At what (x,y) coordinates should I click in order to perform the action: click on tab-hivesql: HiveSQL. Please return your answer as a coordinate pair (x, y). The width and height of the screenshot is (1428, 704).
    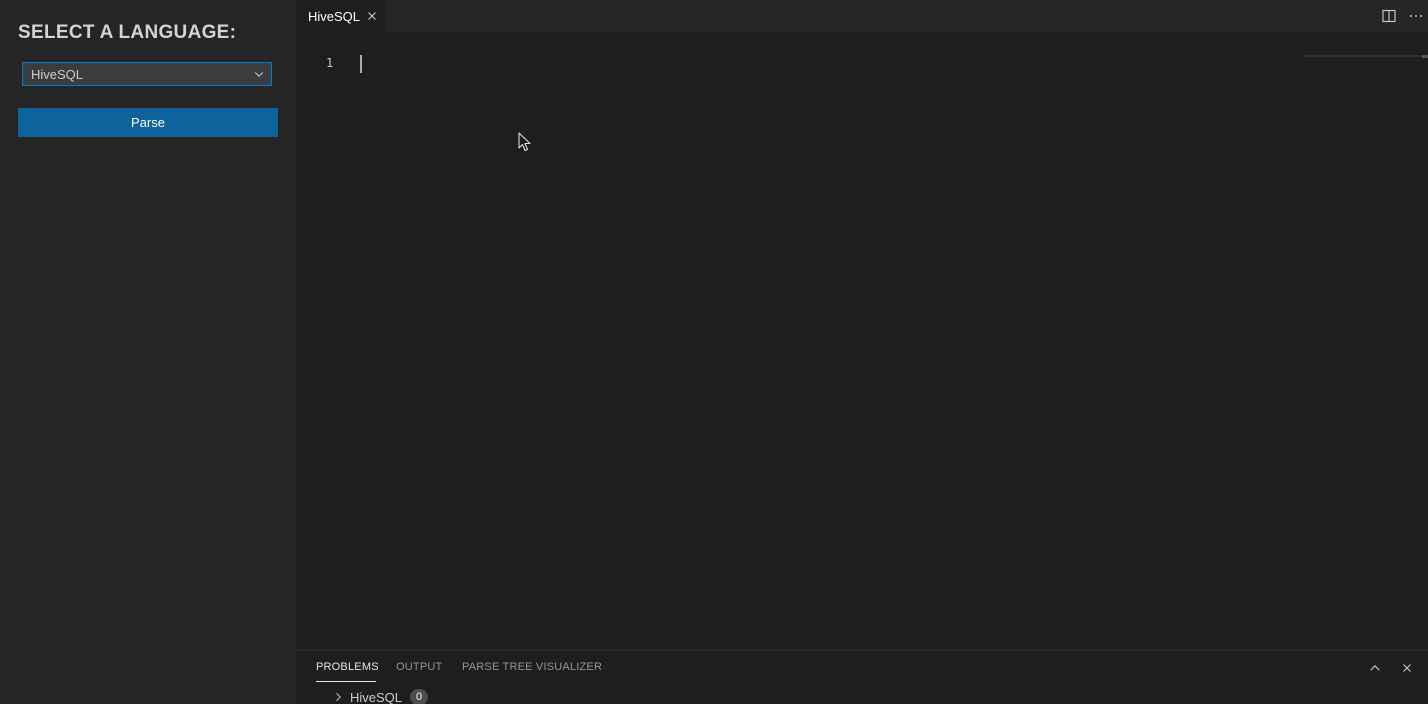
    Looking at the image, I should click on (341, 16).